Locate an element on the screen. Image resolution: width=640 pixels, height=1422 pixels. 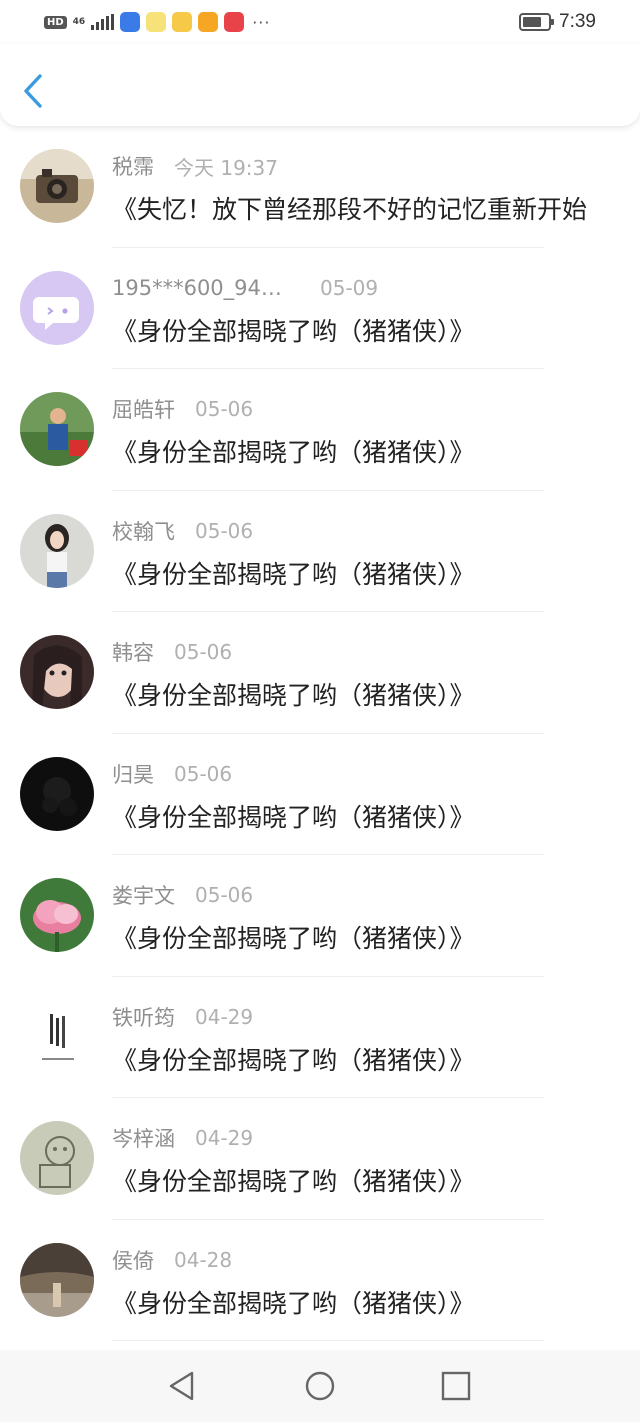
list-item: 娄宇文 05-06 《身份全部揭晓了哟（猪猪侠）》 is located at coordinates (320, 916).